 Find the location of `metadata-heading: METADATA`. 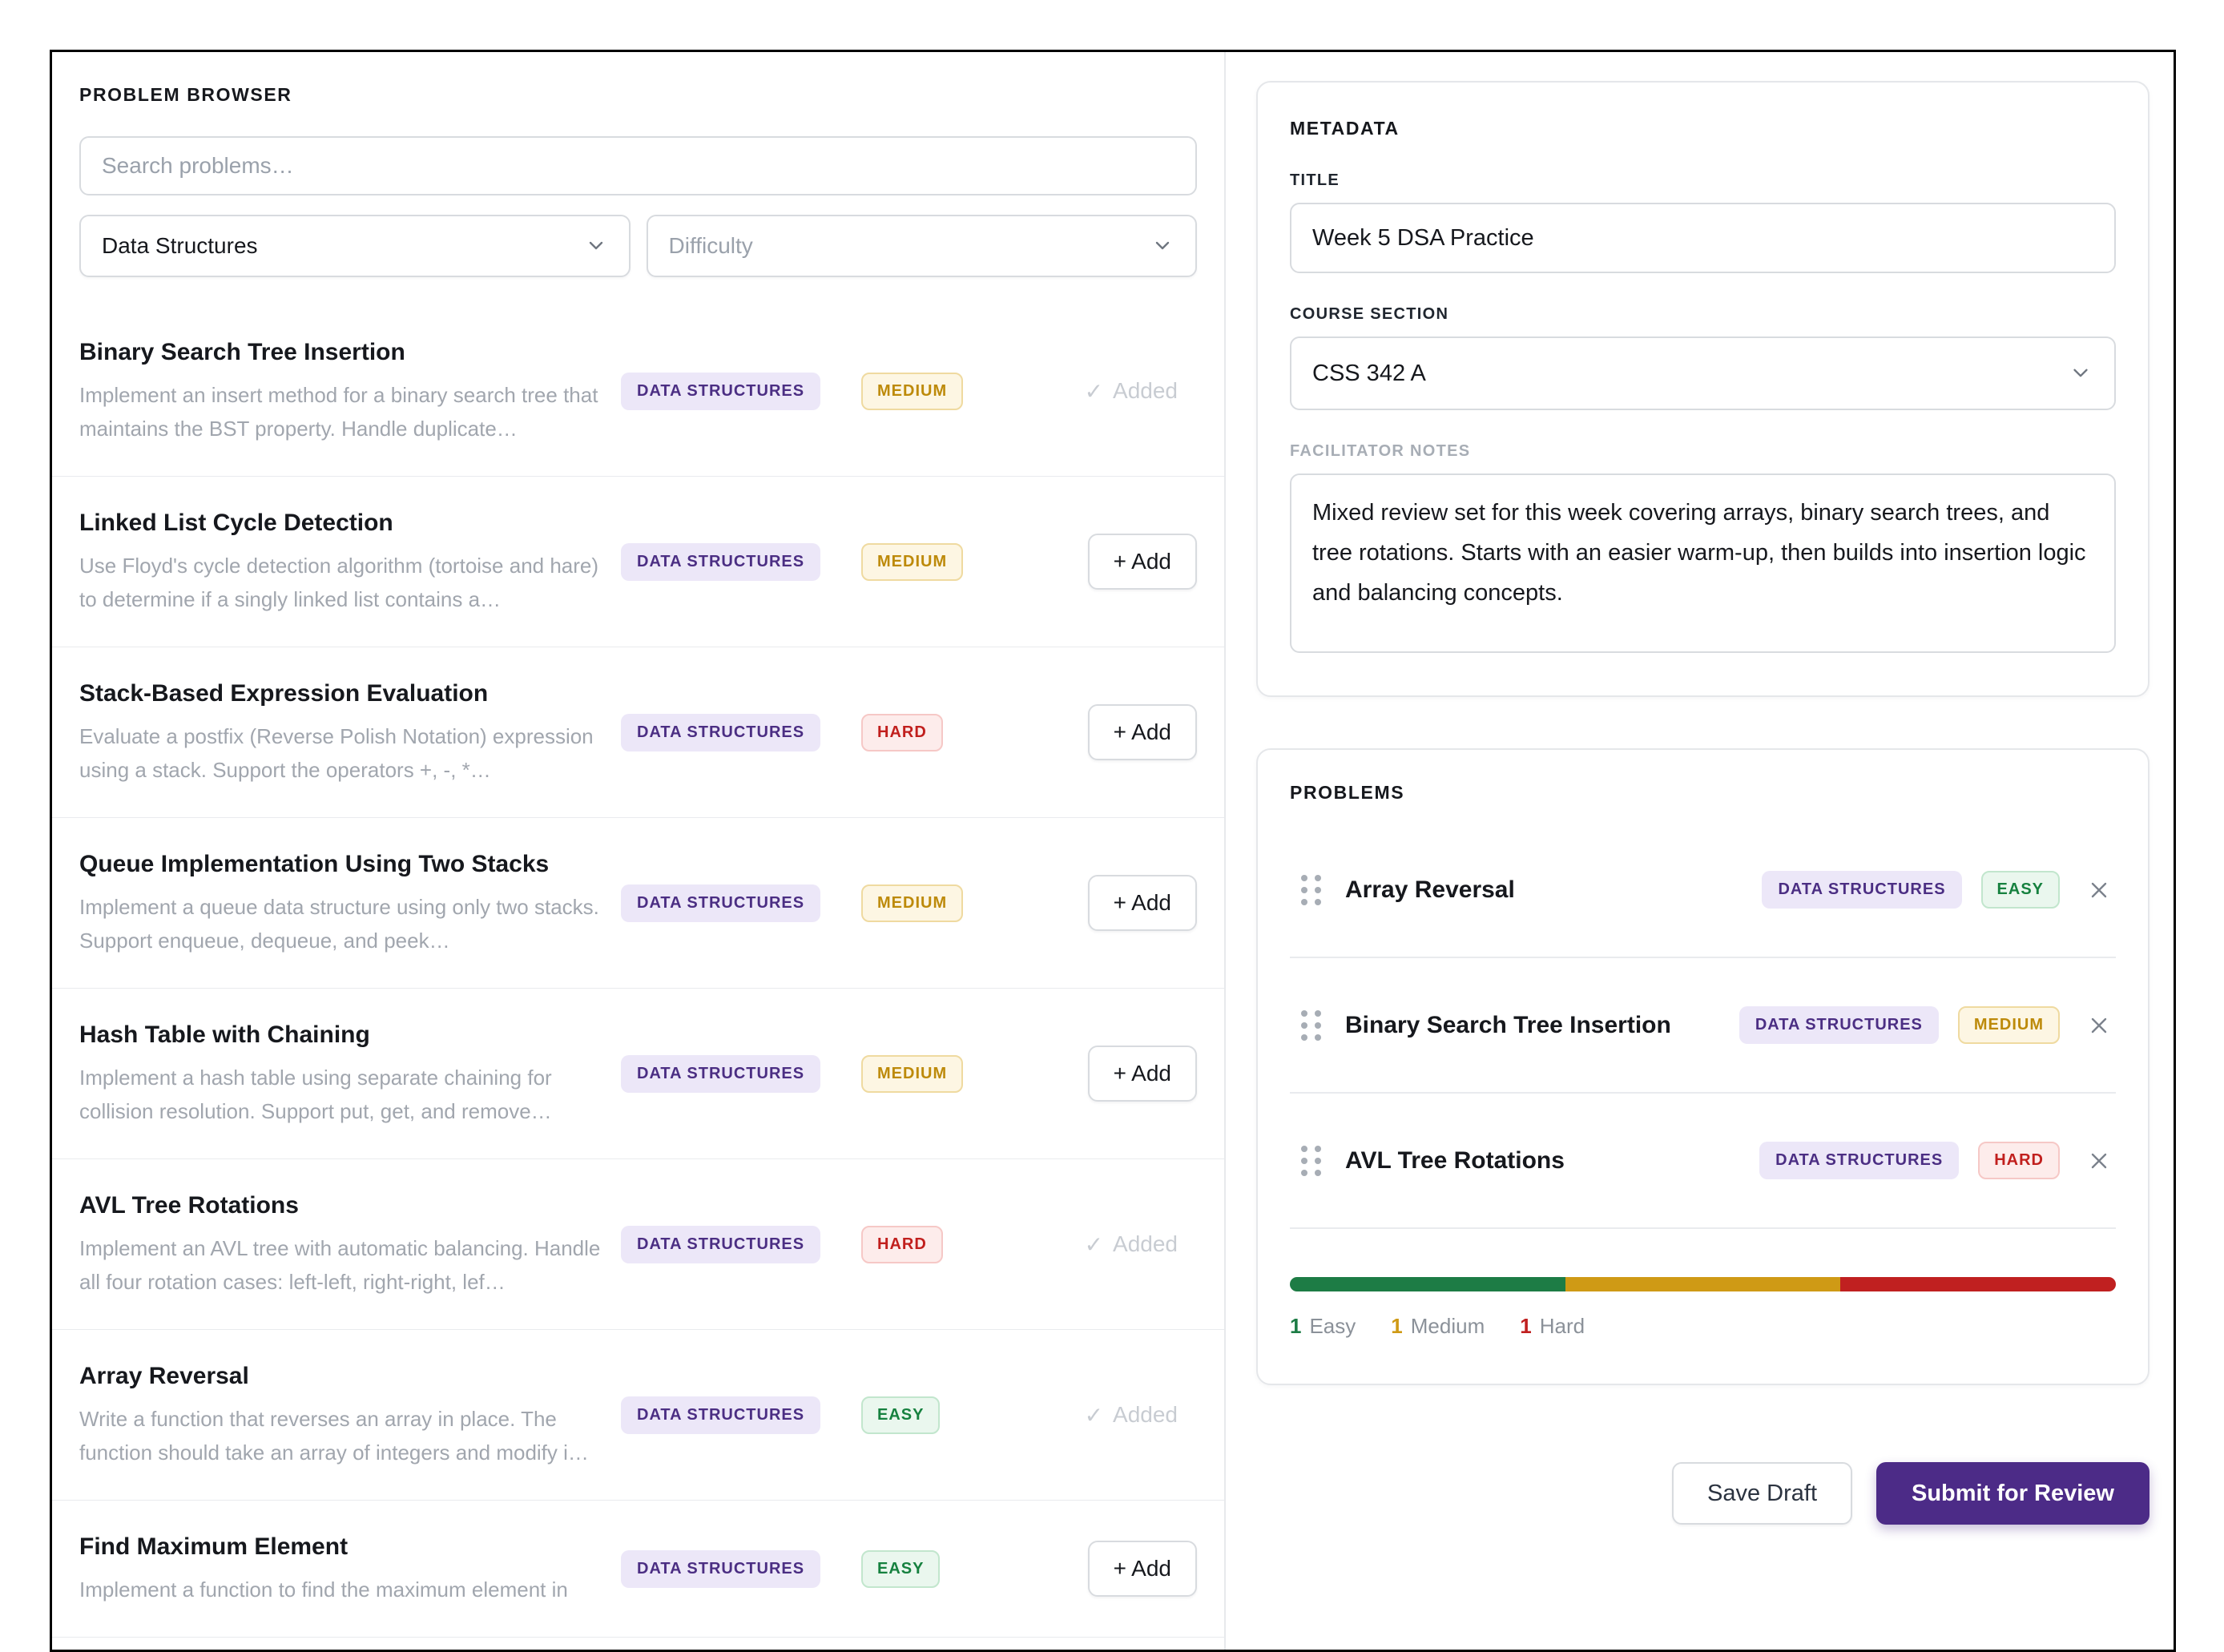

metadata-heading: METADATA is located at coordinates (1345, 128).